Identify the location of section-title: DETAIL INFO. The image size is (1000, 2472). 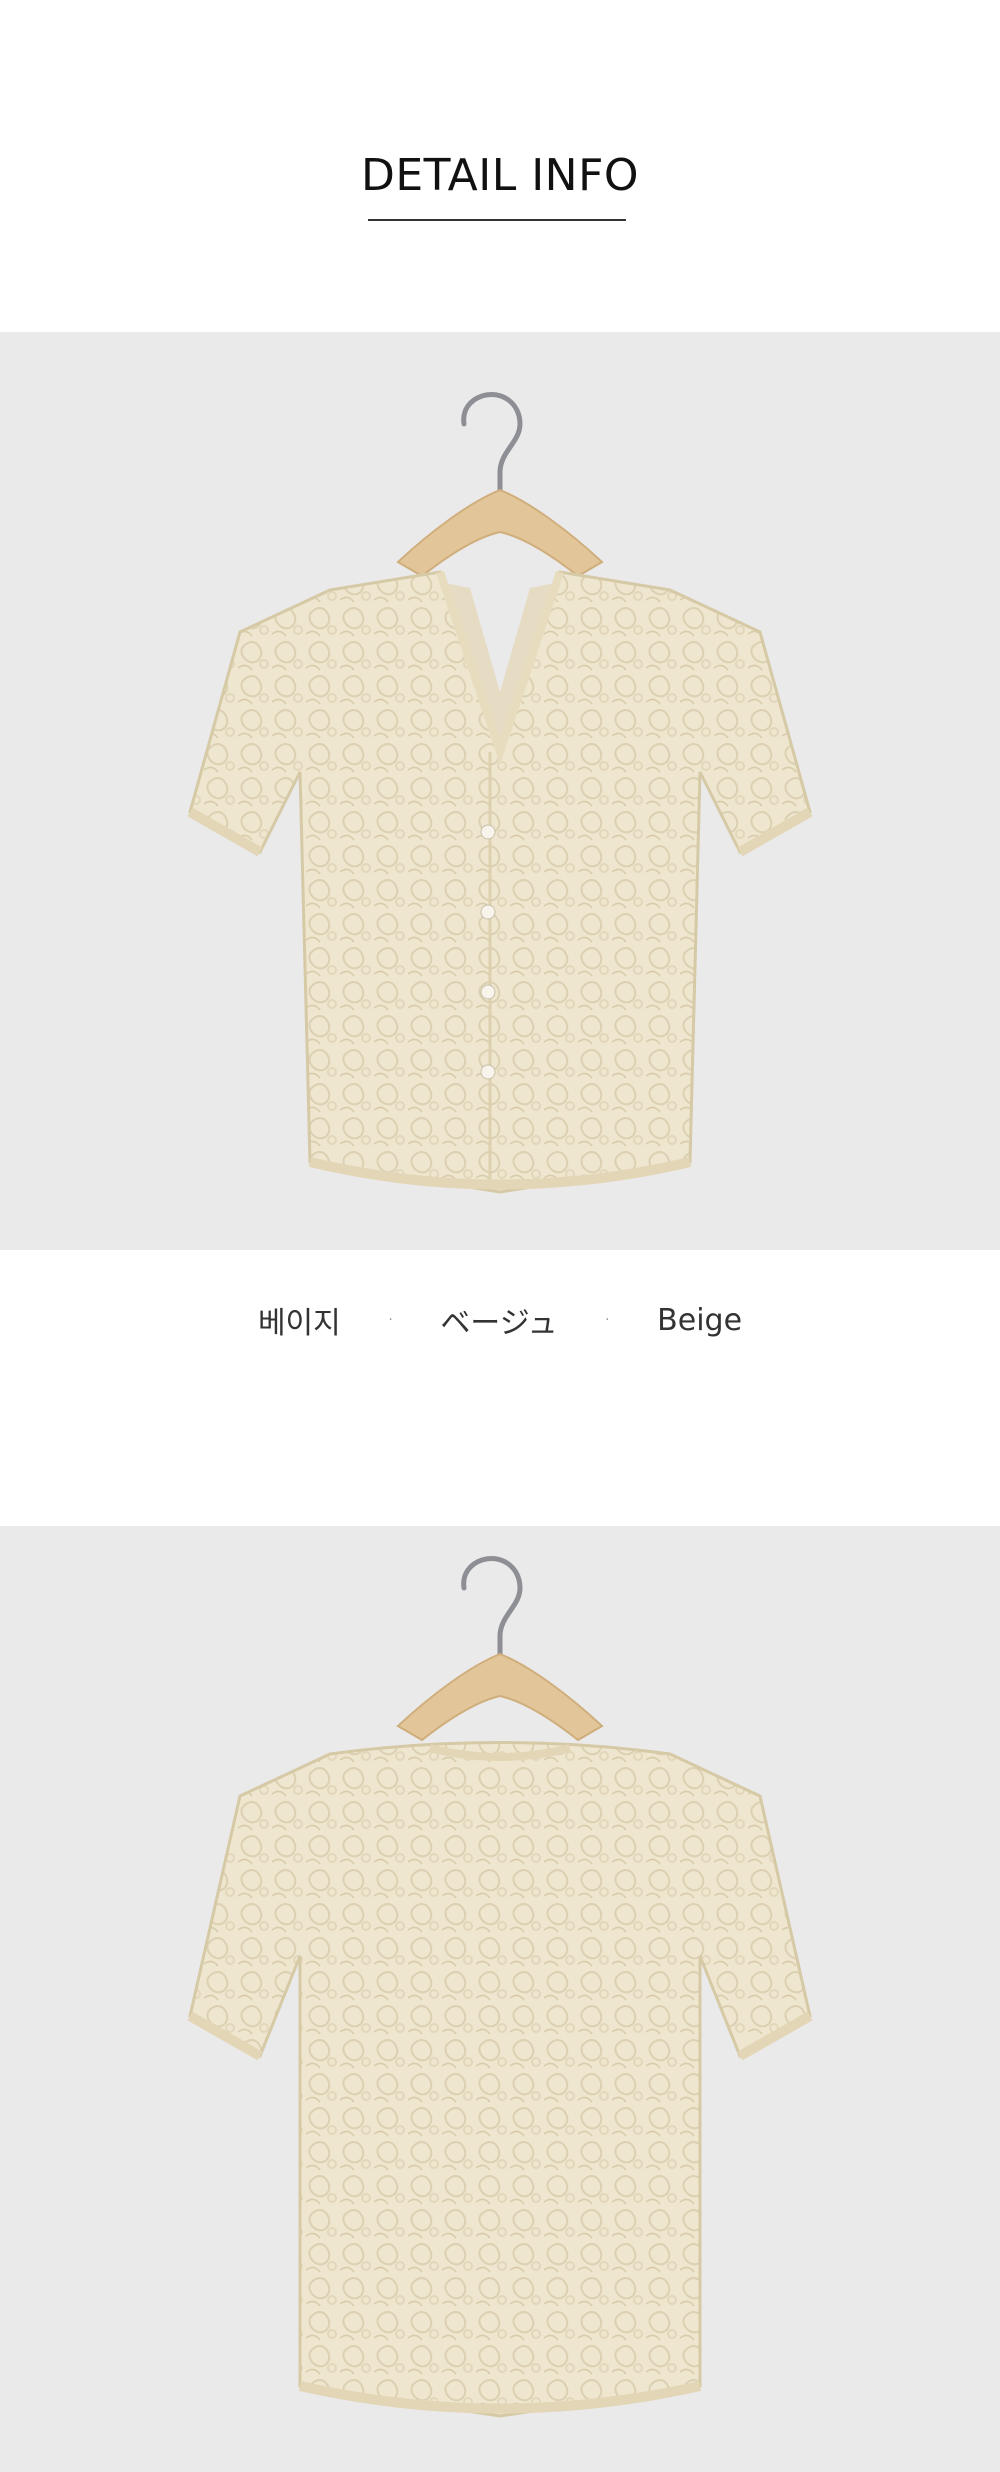
(500, 175).